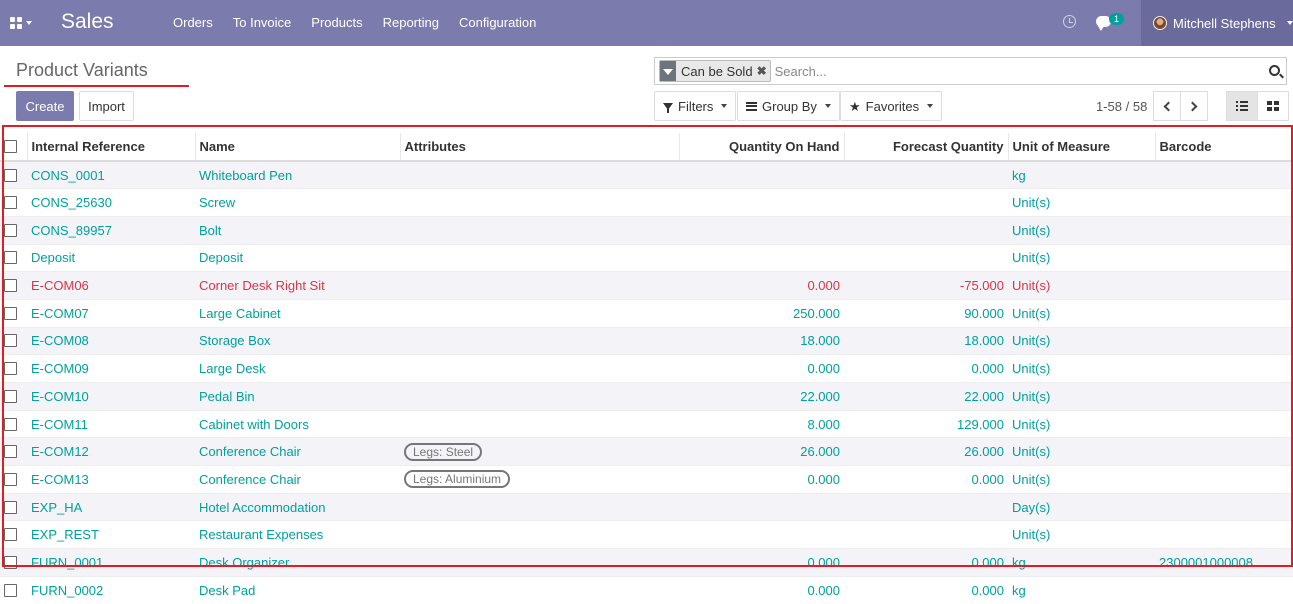  Describe the element at coordinates (111, 230) in the screenshot. I see `cell-internal-reference: CONS_89957` at that location.